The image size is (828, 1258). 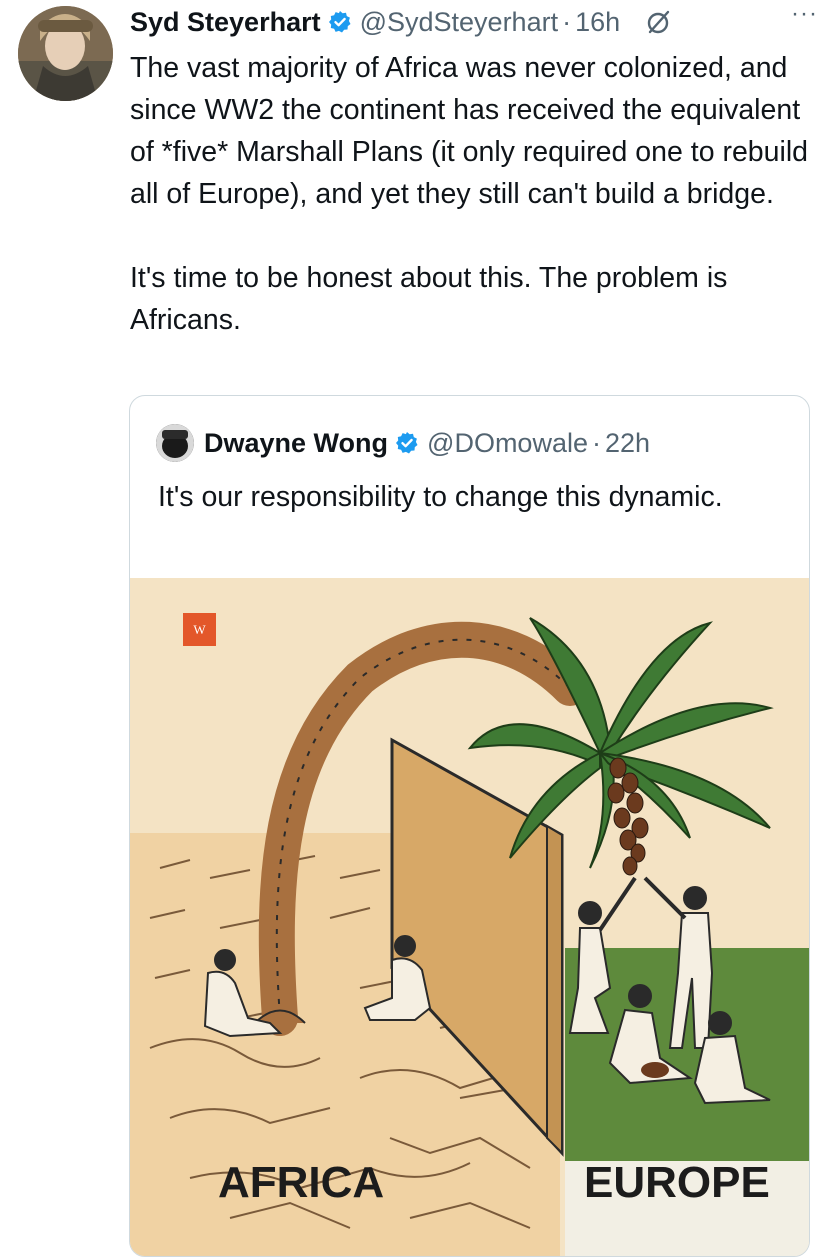 What do you see at coordinates (175, 443) in the screenshot?
I see `quote-author-avatar` at bounding box center [175, 443].